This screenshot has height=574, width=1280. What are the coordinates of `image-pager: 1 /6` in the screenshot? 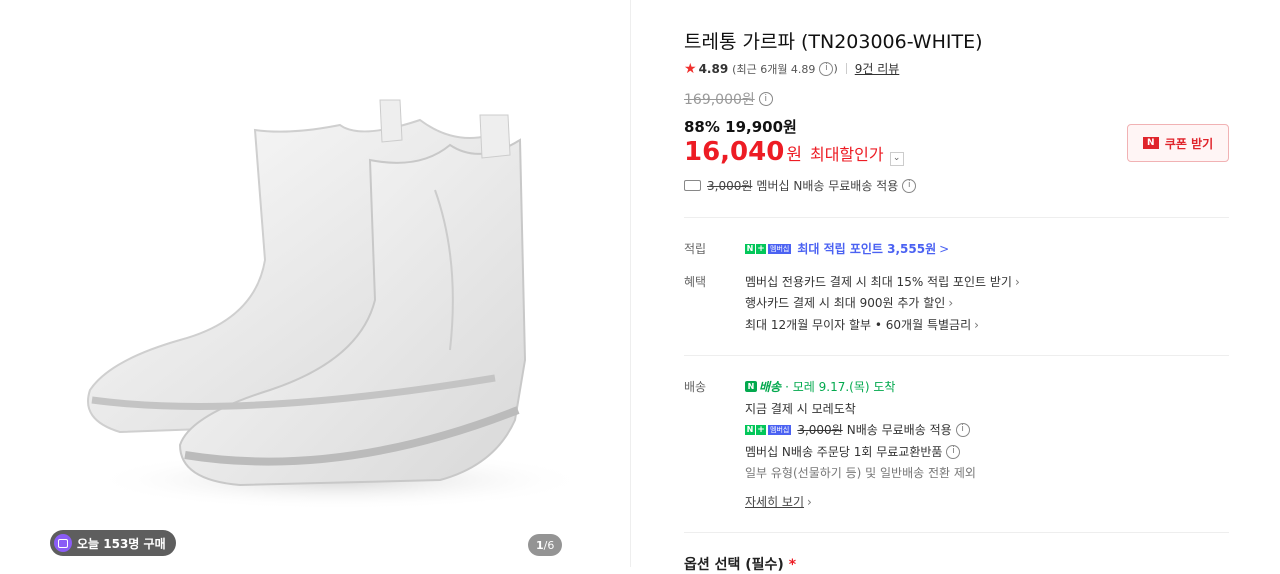 It's located at (545, 545).